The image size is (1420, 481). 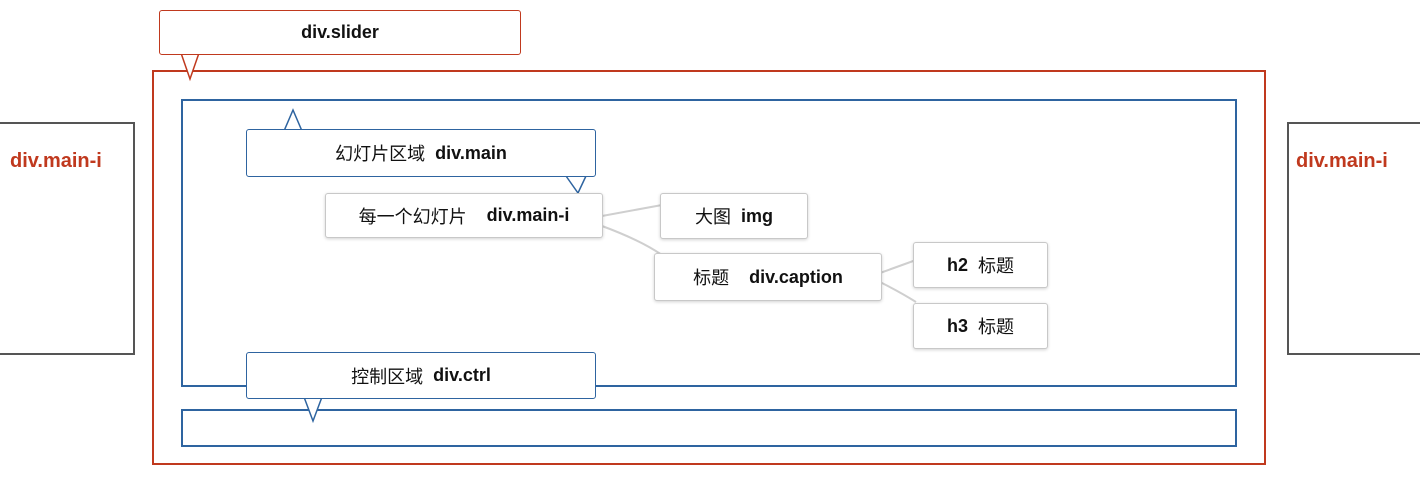 What do you see at coordinates (712, 217) in the screenshot?
I see `img-callout-text: 大图` at bounding box center [712, 217].